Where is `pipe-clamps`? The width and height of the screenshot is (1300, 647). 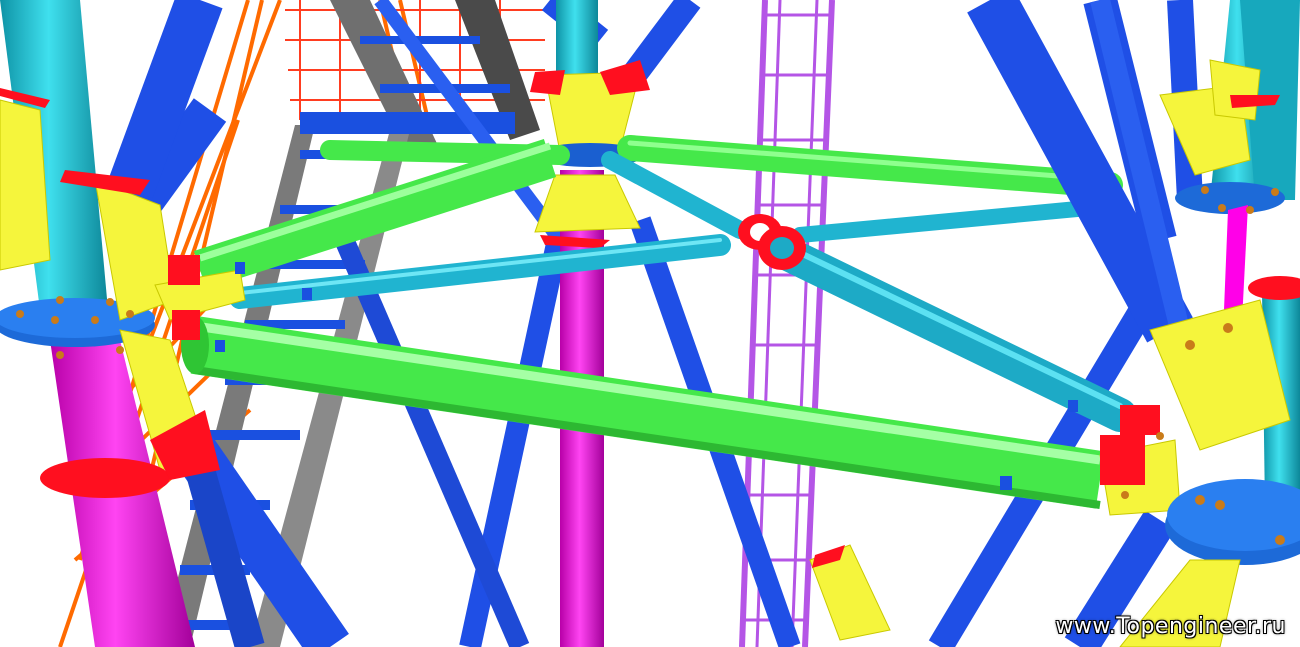 pipe-clamps is located at coordinates (772, 242).